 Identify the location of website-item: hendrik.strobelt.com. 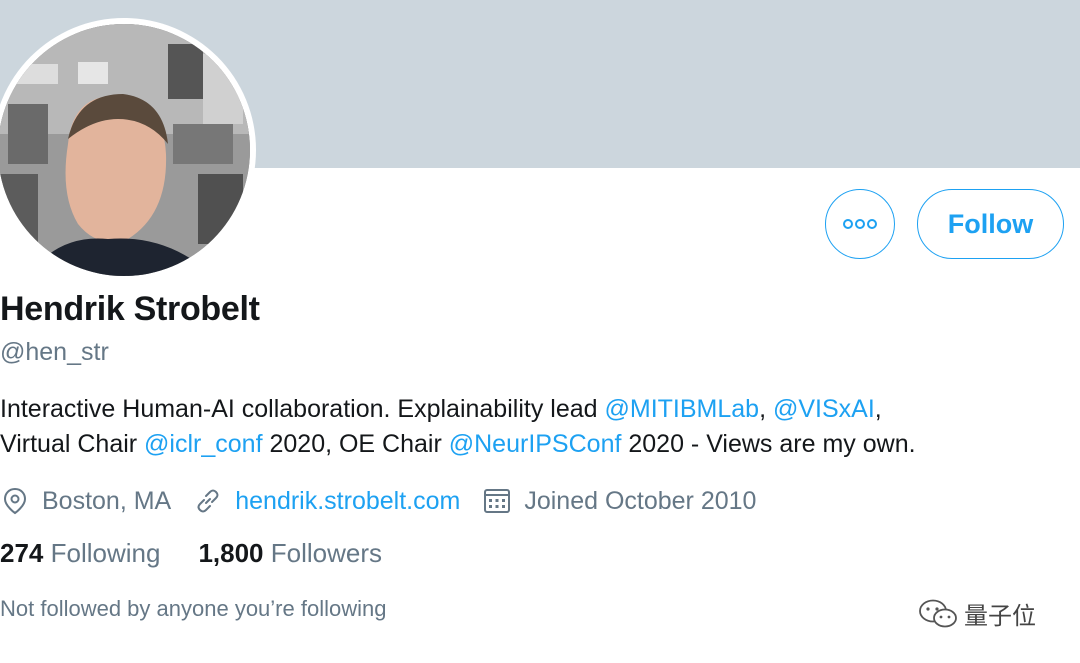
(326, 501).